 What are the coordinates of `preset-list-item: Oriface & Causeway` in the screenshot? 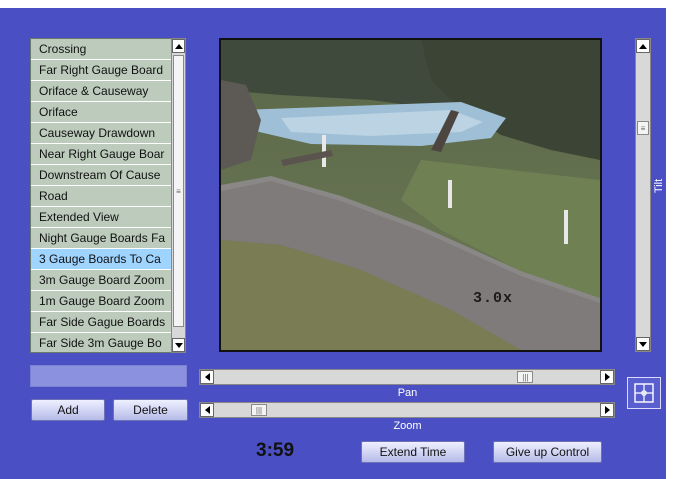 It's located at (108, 91).